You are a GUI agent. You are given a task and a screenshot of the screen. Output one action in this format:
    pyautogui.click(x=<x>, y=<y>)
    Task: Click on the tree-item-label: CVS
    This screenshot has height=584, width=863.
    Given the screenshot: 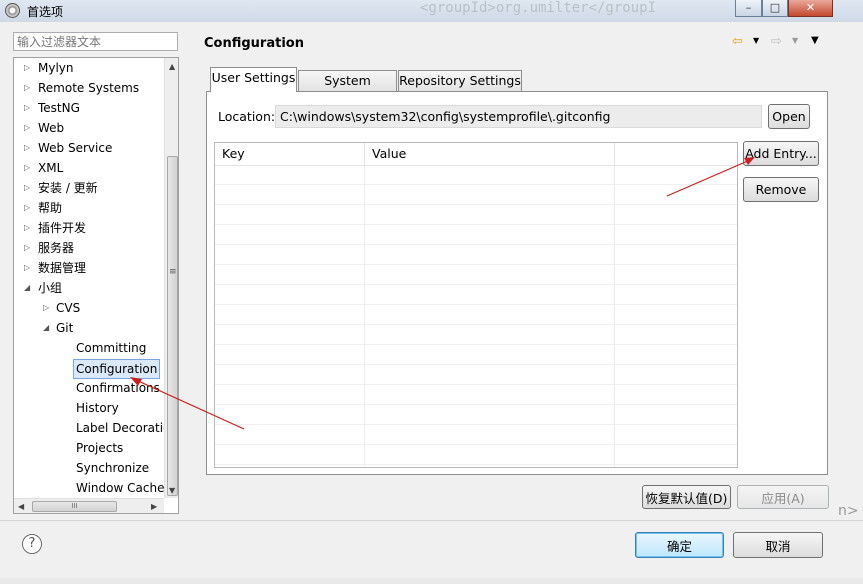 What is the action you would take?
    pyautogui.click(x=68, y=308)
    